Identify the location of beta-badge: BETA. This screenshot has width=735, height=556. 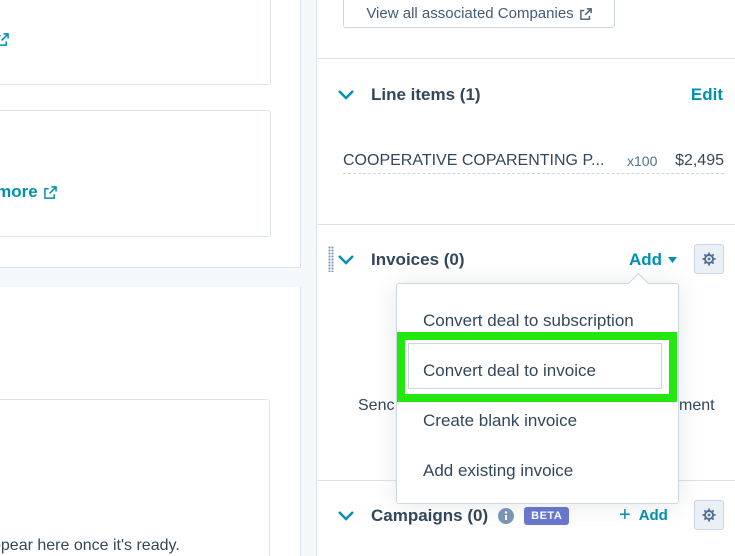
(547, 516).